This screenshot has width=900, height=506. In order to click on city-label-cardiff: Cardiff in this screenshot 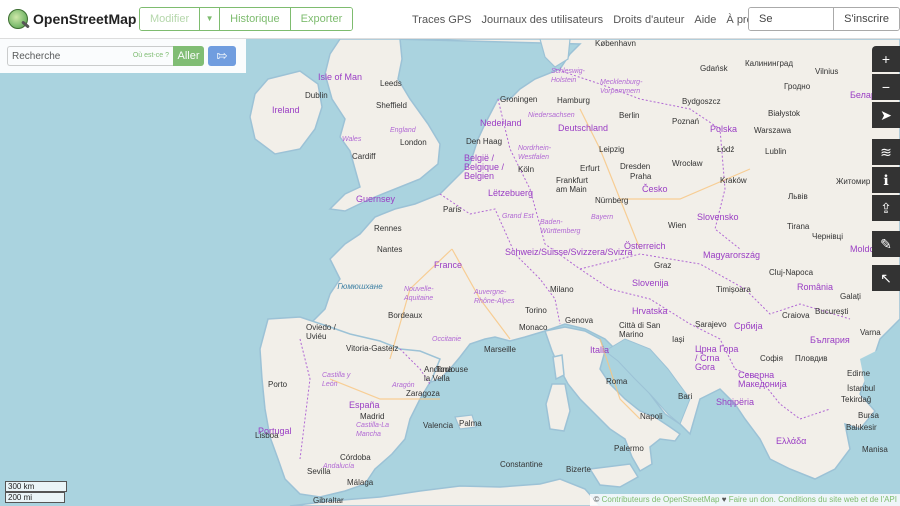, I will do `click(364, 156)`.